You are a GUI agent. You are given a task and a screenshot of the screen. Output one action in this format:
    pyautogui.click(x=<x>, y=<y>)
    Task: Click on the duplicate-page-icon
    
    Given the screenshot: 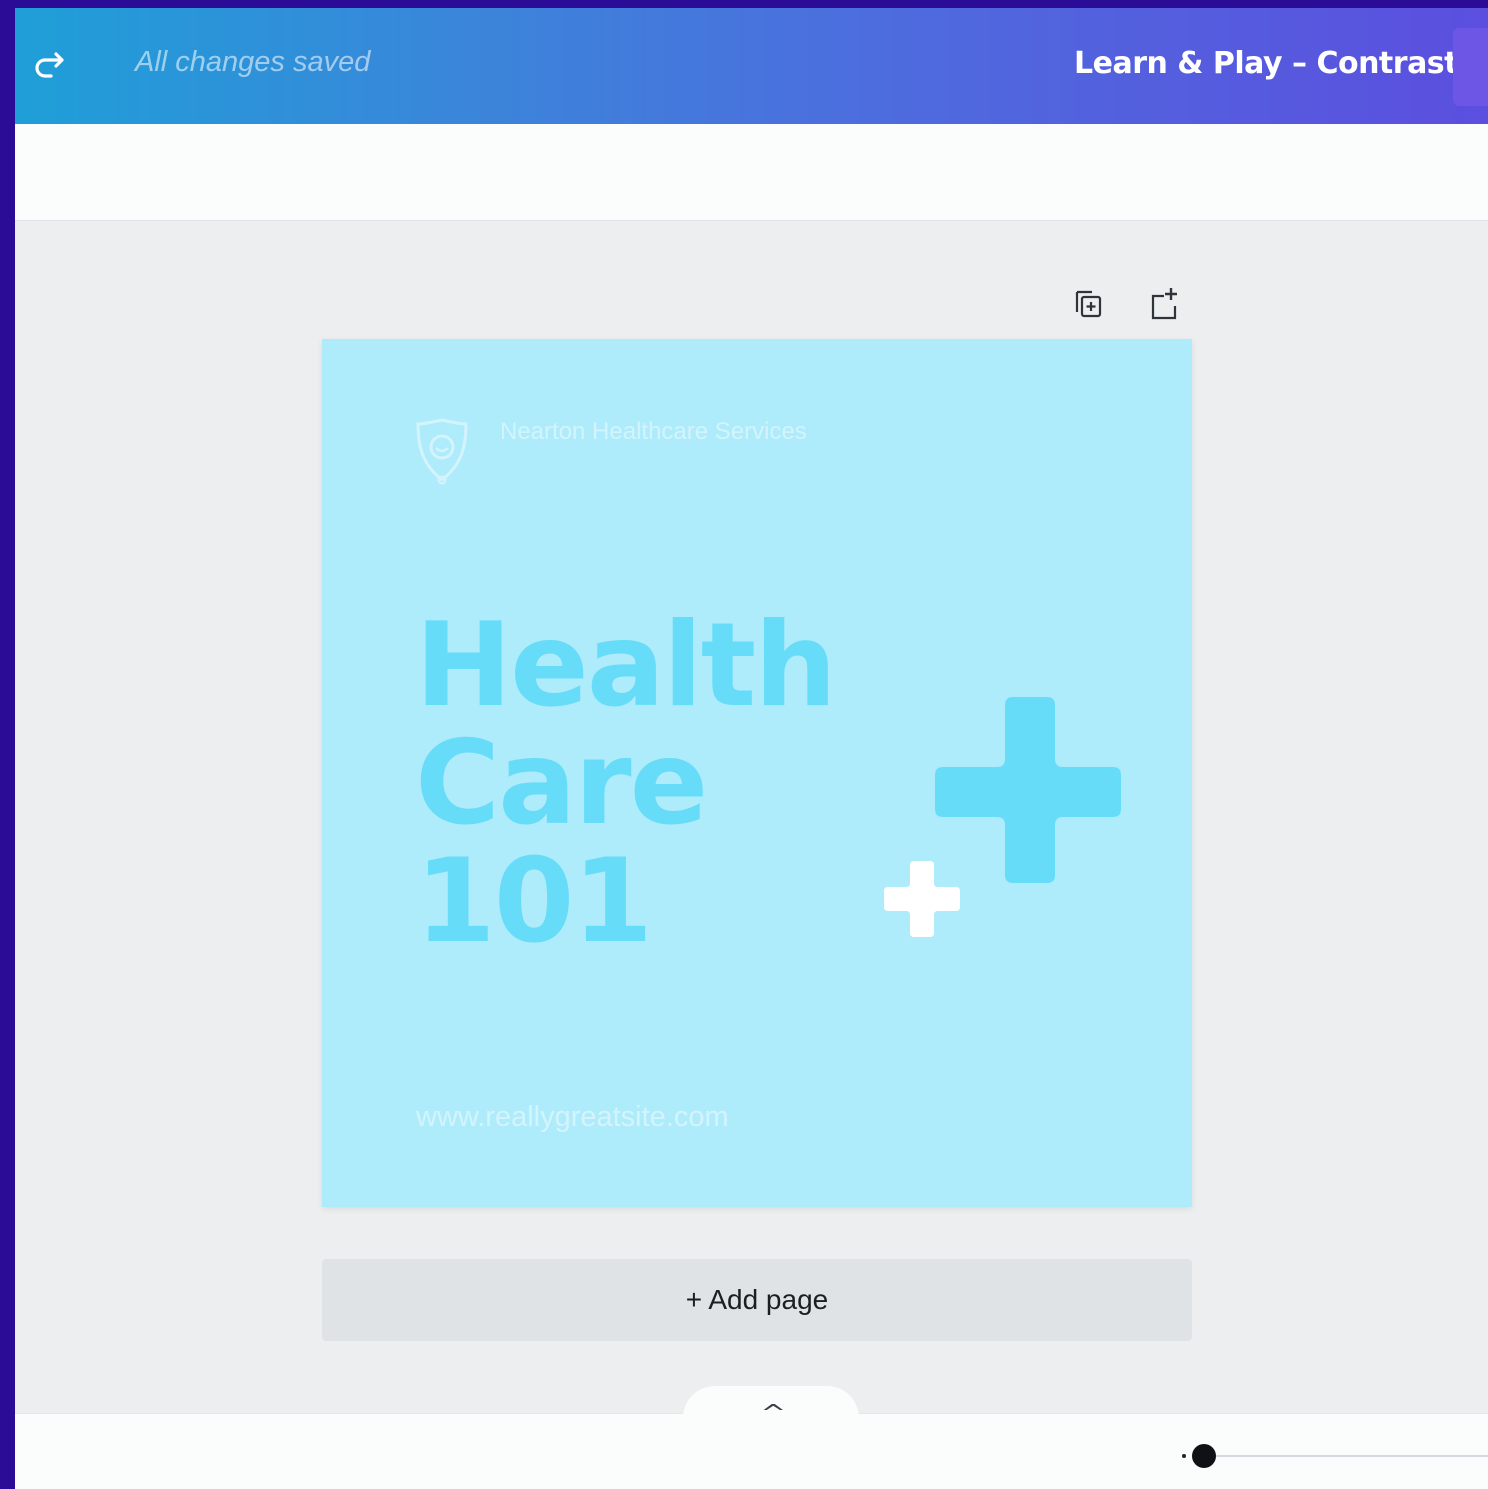 What is the action you would take?
    pyautogui.click(x=1088, y=304)
    